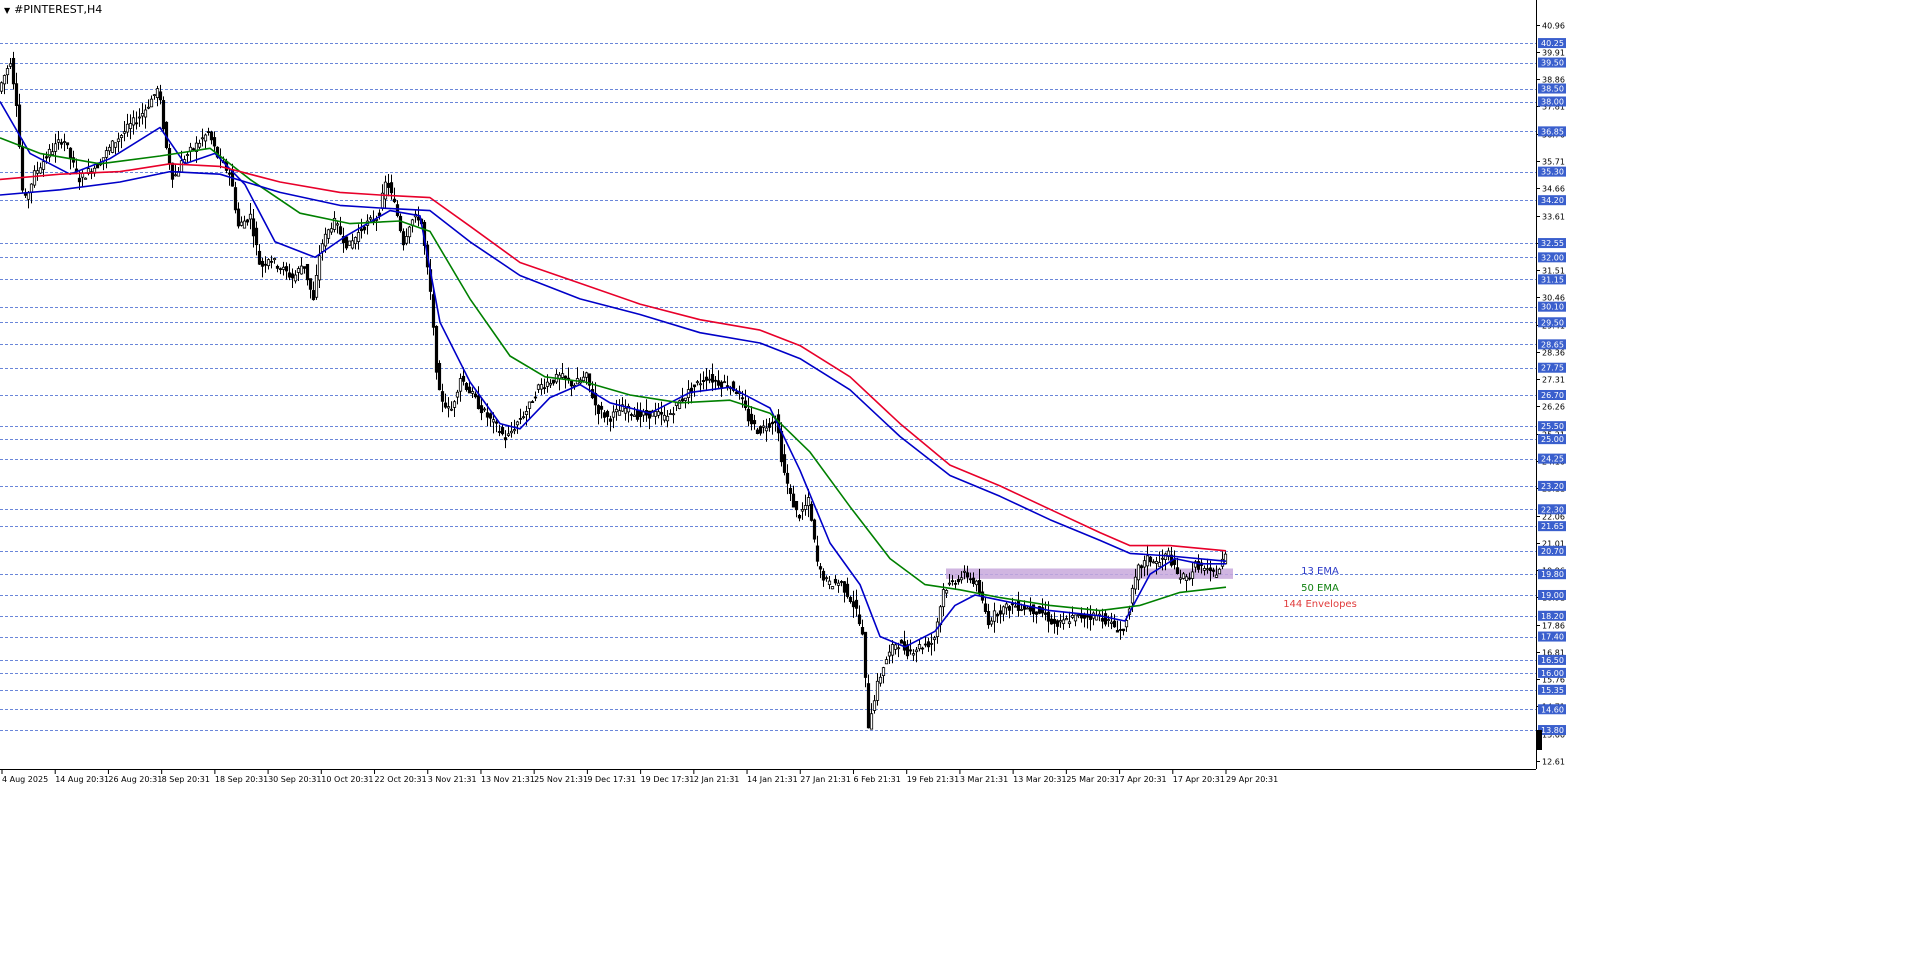  Describe the element at coordinates (58, 9) in the screenshot. I see `chart-symbol-label: #PINTEREST,H4` at that location.